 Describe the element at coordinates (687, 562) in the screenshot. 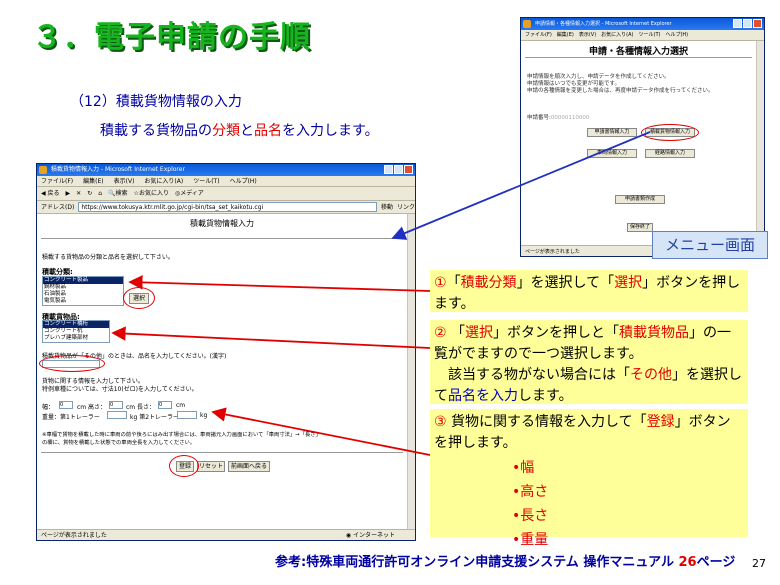

I see `reference-page: 26` at that location.